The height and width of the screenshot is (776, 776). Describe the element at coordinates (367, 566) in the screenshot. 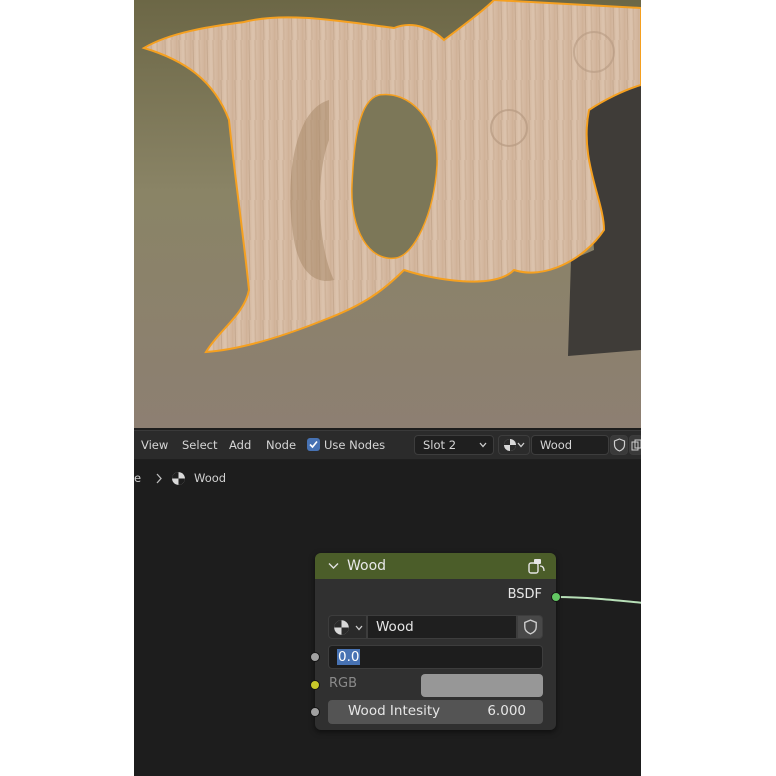

I see `node-title: Wood` at that location.